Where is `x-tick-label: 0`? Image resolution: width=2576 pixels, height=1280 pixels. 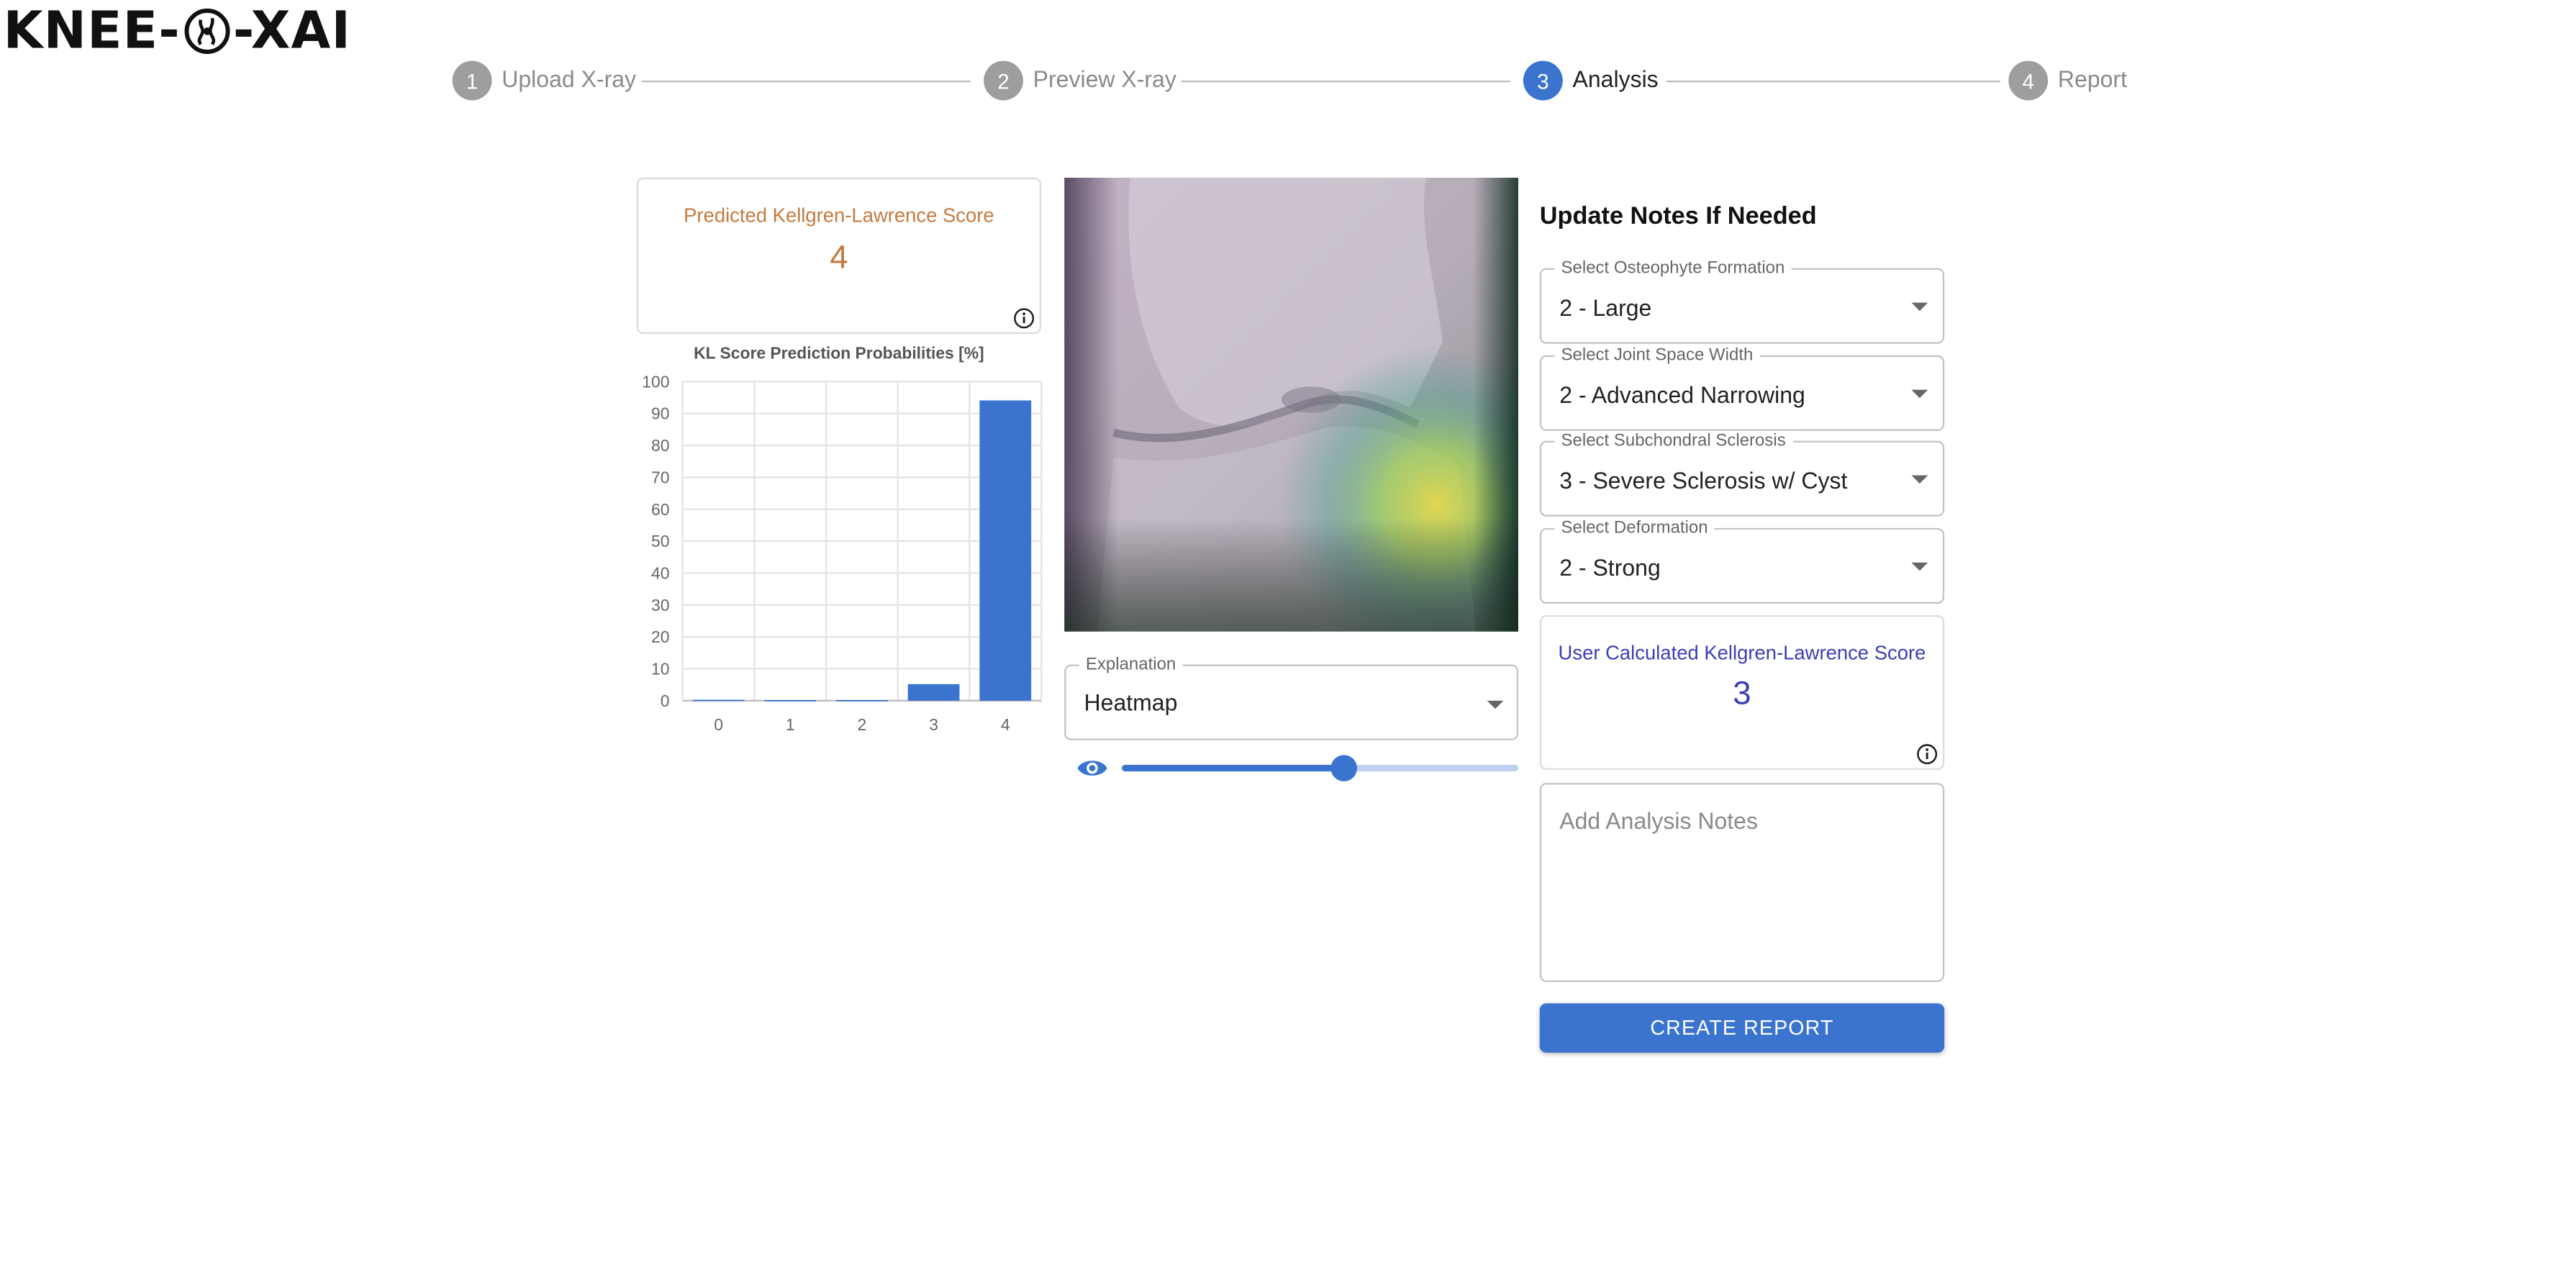
x-tick-label: 0 is located at coordinates (718, 724).